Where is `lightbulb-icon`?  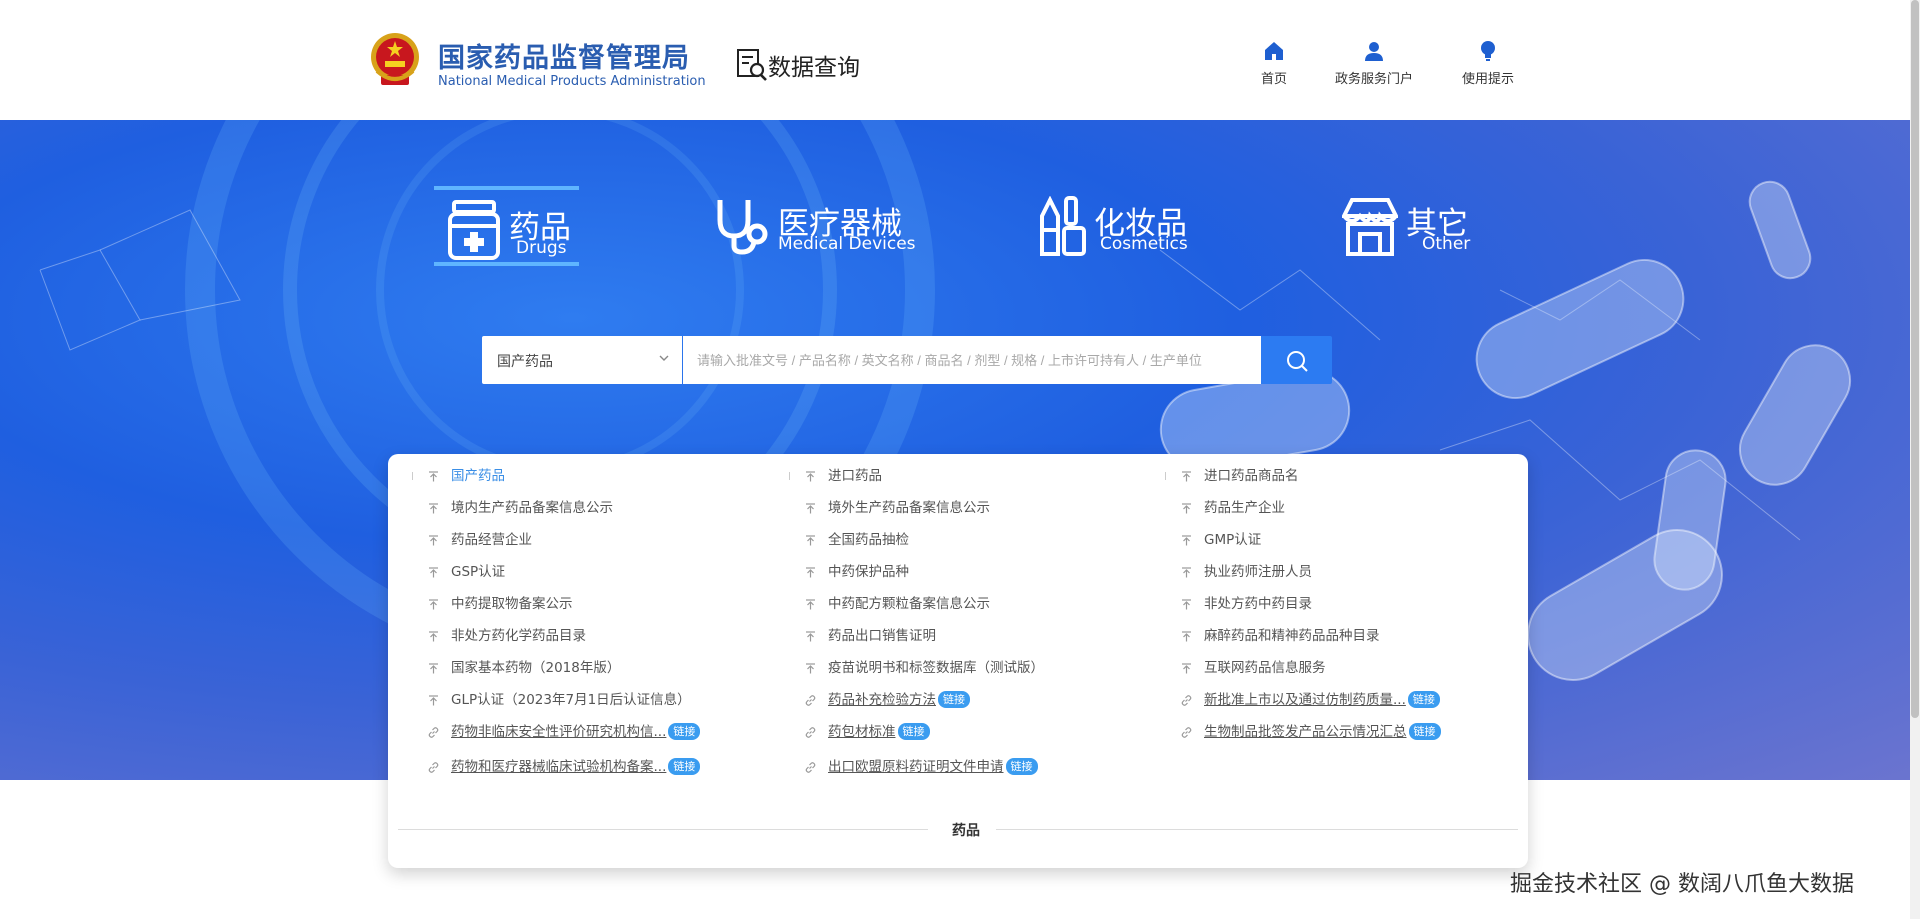
lightbulb-icon is located at coordinates (1488, 51).